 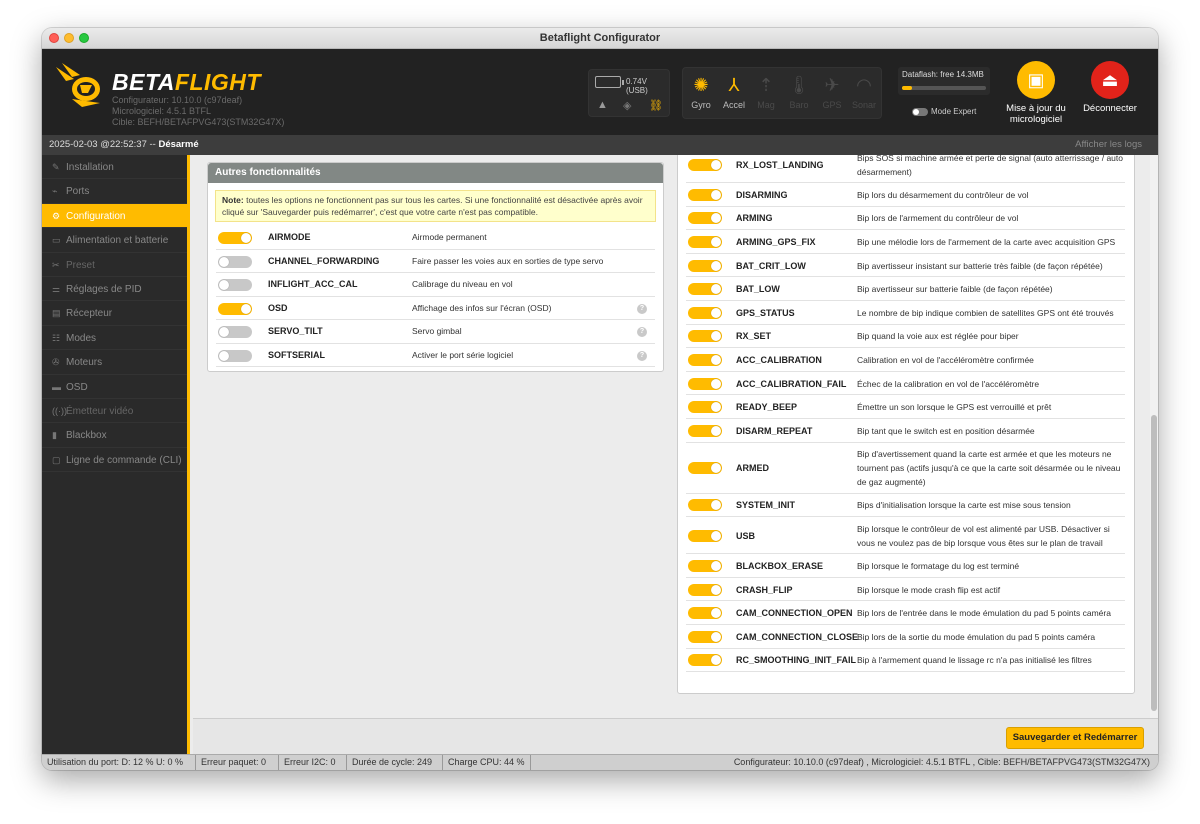 What do you see at coordinates (1075, 738) in the screenshot?
I see `save-and-reboot-button: Sauvegarder et Redémarrer` at bounding box center [1075, 738].